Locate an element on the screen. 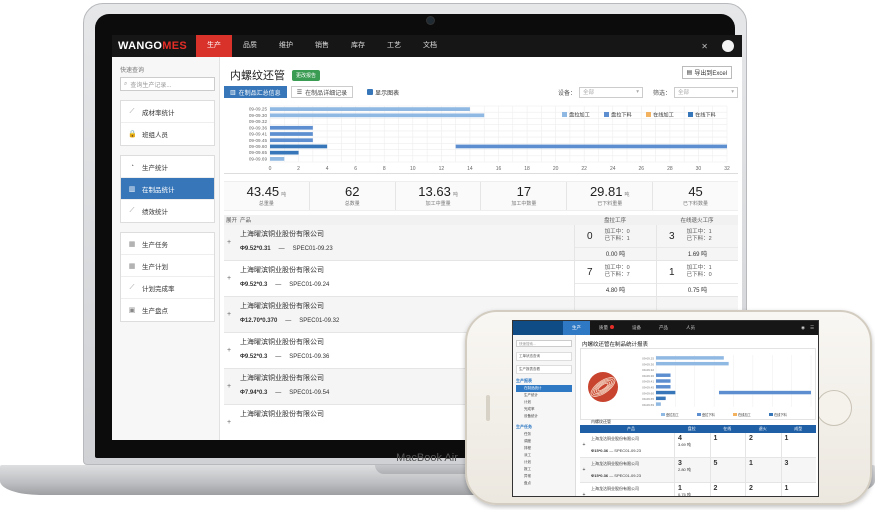 This screenshot has width=875, height=510. phone-nav-items: 生产 质量 设备 产品 人员 is located at coordinates (633, 328).